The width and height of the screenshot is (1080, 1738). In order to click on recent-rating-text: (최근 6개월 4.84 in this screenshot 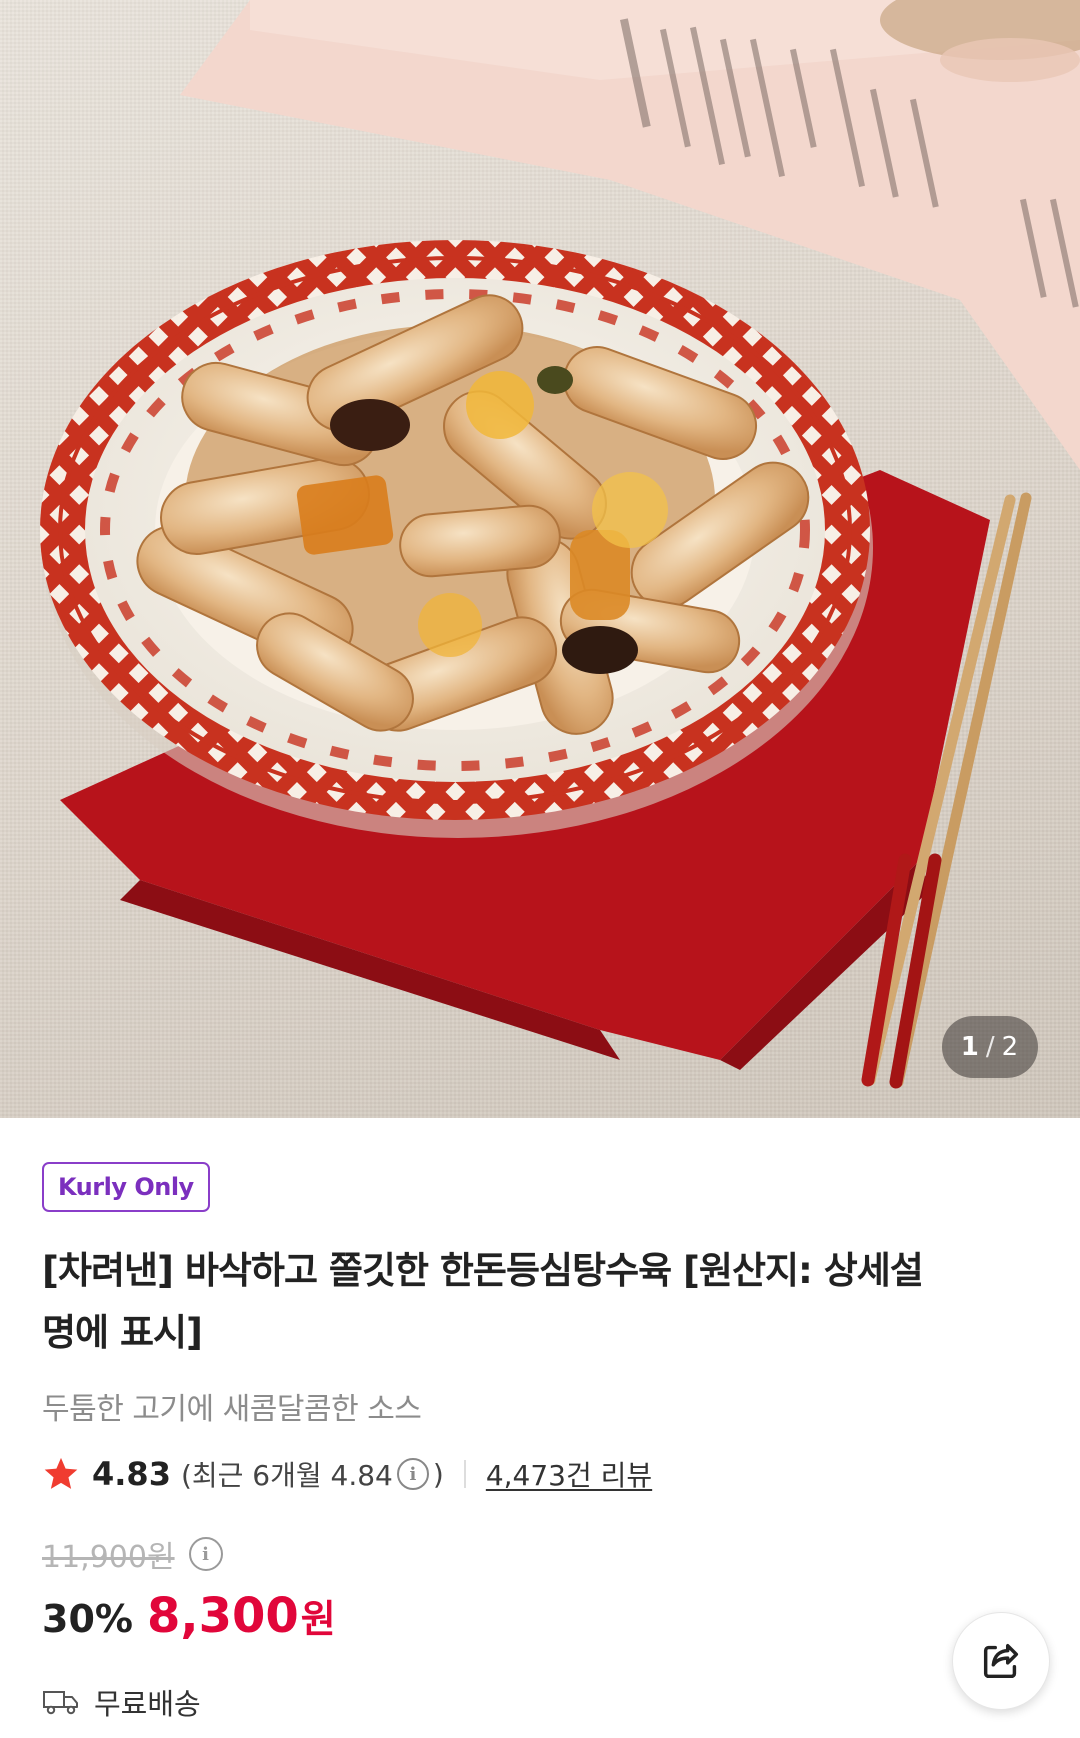, I will do `click(286, 1475)`.